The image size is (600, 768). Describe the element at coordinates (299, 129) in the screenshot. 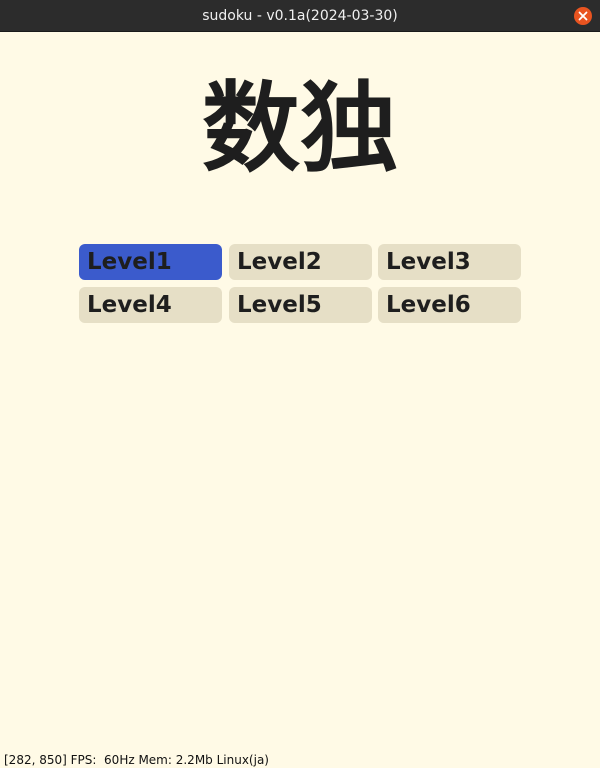

I see `game-title: 数独` at that location.